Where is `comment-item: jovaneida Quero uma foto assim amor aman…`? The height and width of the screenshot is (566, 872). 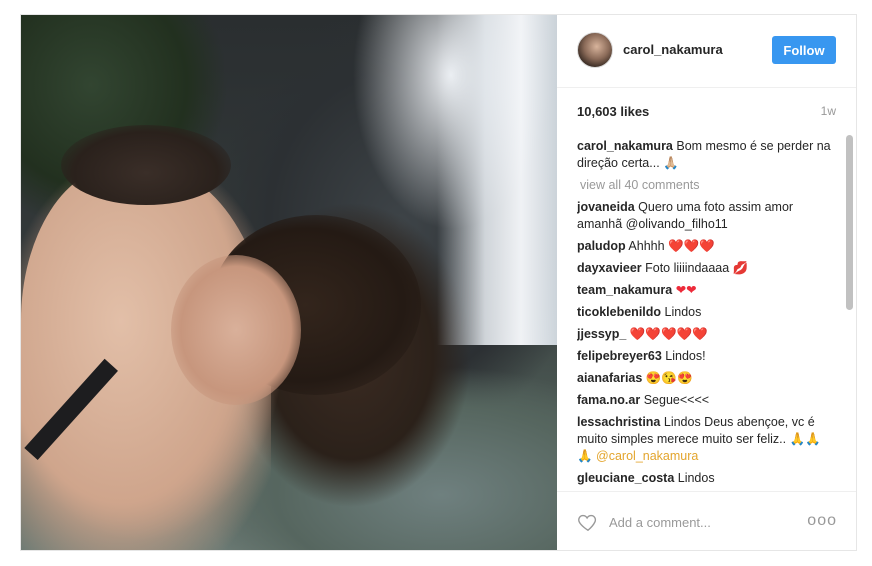
comment-item: jovaneida Quero uma foto assim amor aman… is located at coordinates (706, 216).